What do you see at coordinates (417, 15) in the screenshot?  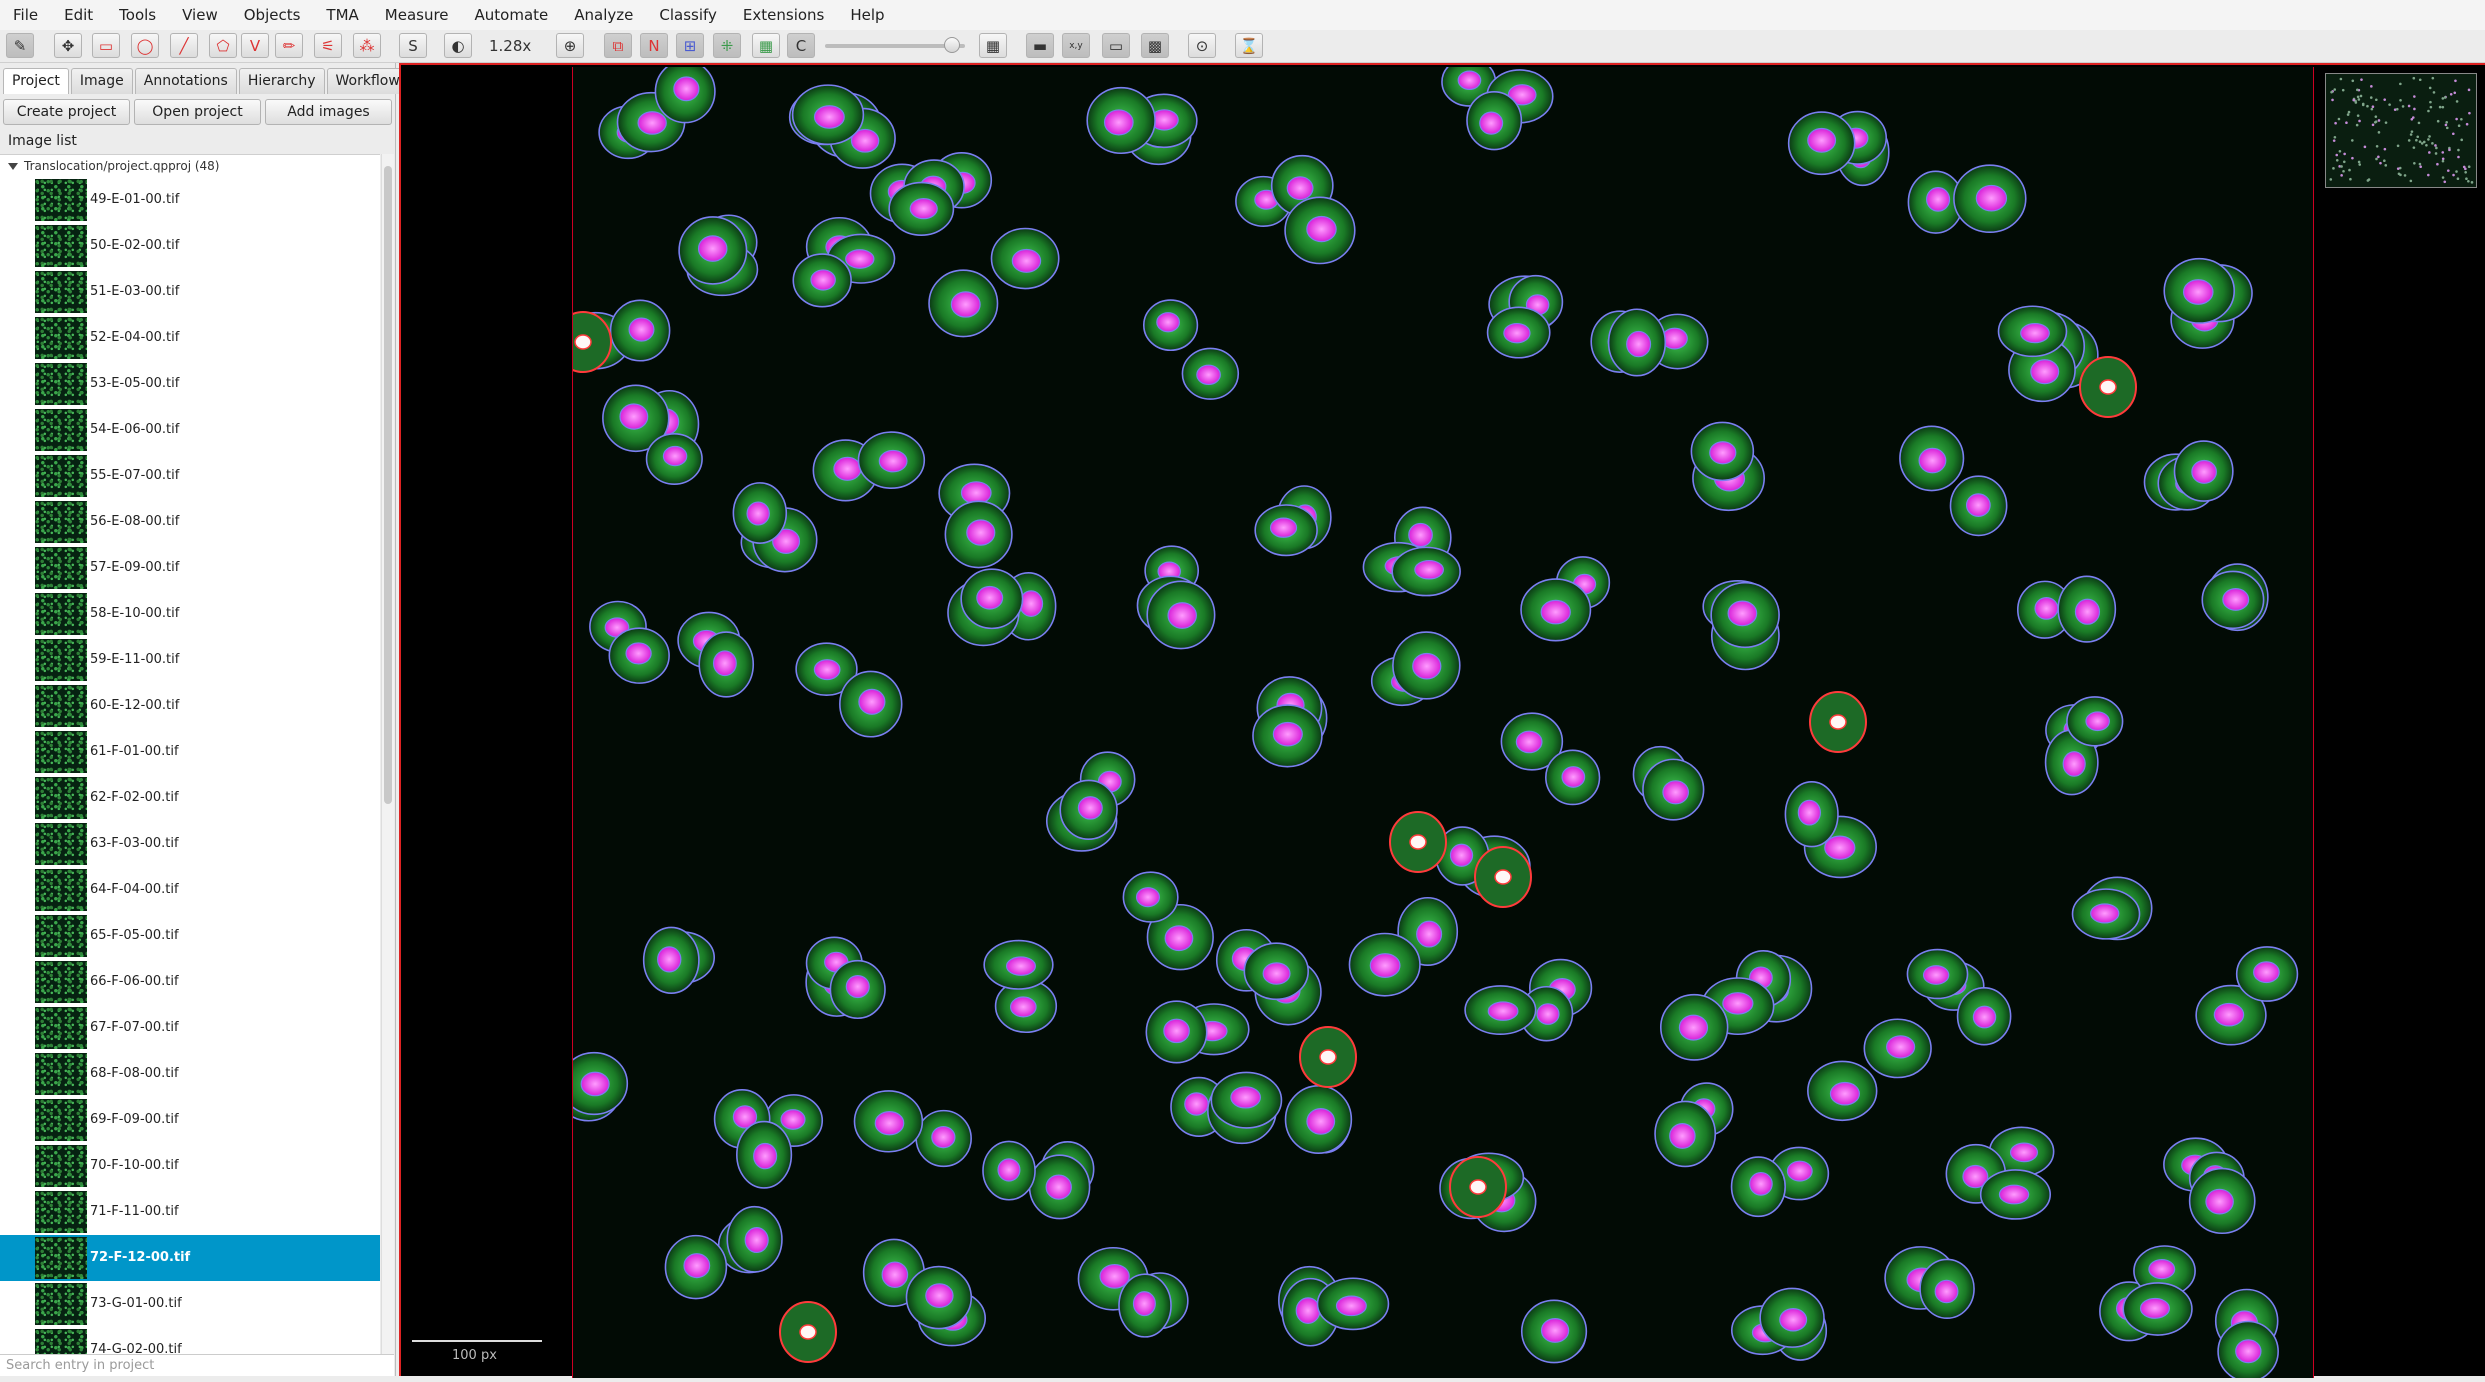 I see `menu-measure: Measure` at bounding box center [417, 15].